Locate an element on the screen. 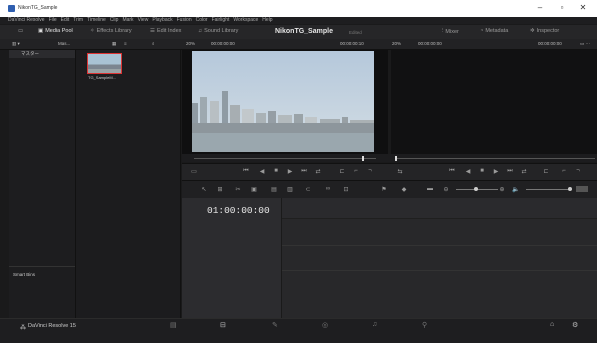  source-scrubber is located at coordinates (285, 158).